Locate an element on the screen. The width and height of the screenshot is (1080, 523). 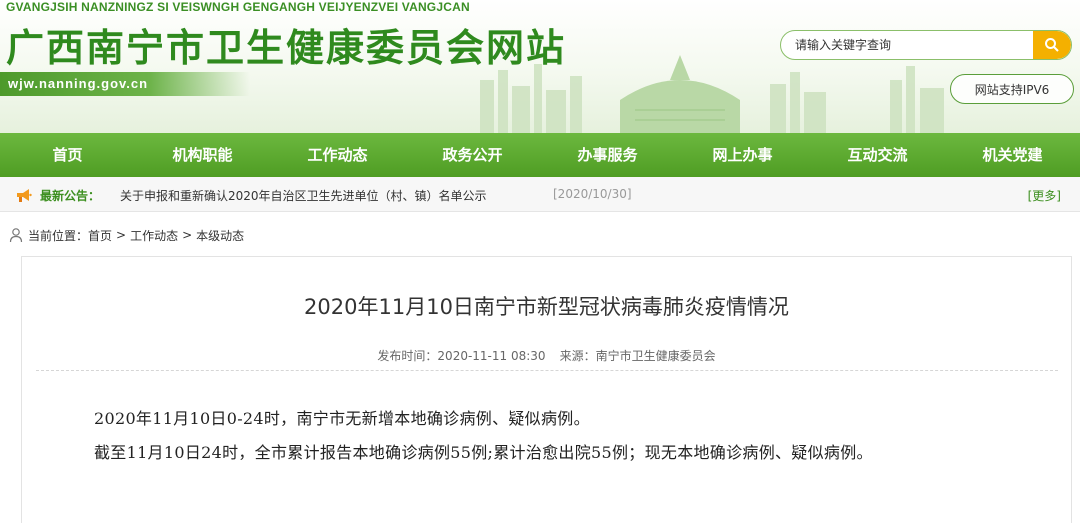
magnifier-icon is located at coordinates (1052, 45).